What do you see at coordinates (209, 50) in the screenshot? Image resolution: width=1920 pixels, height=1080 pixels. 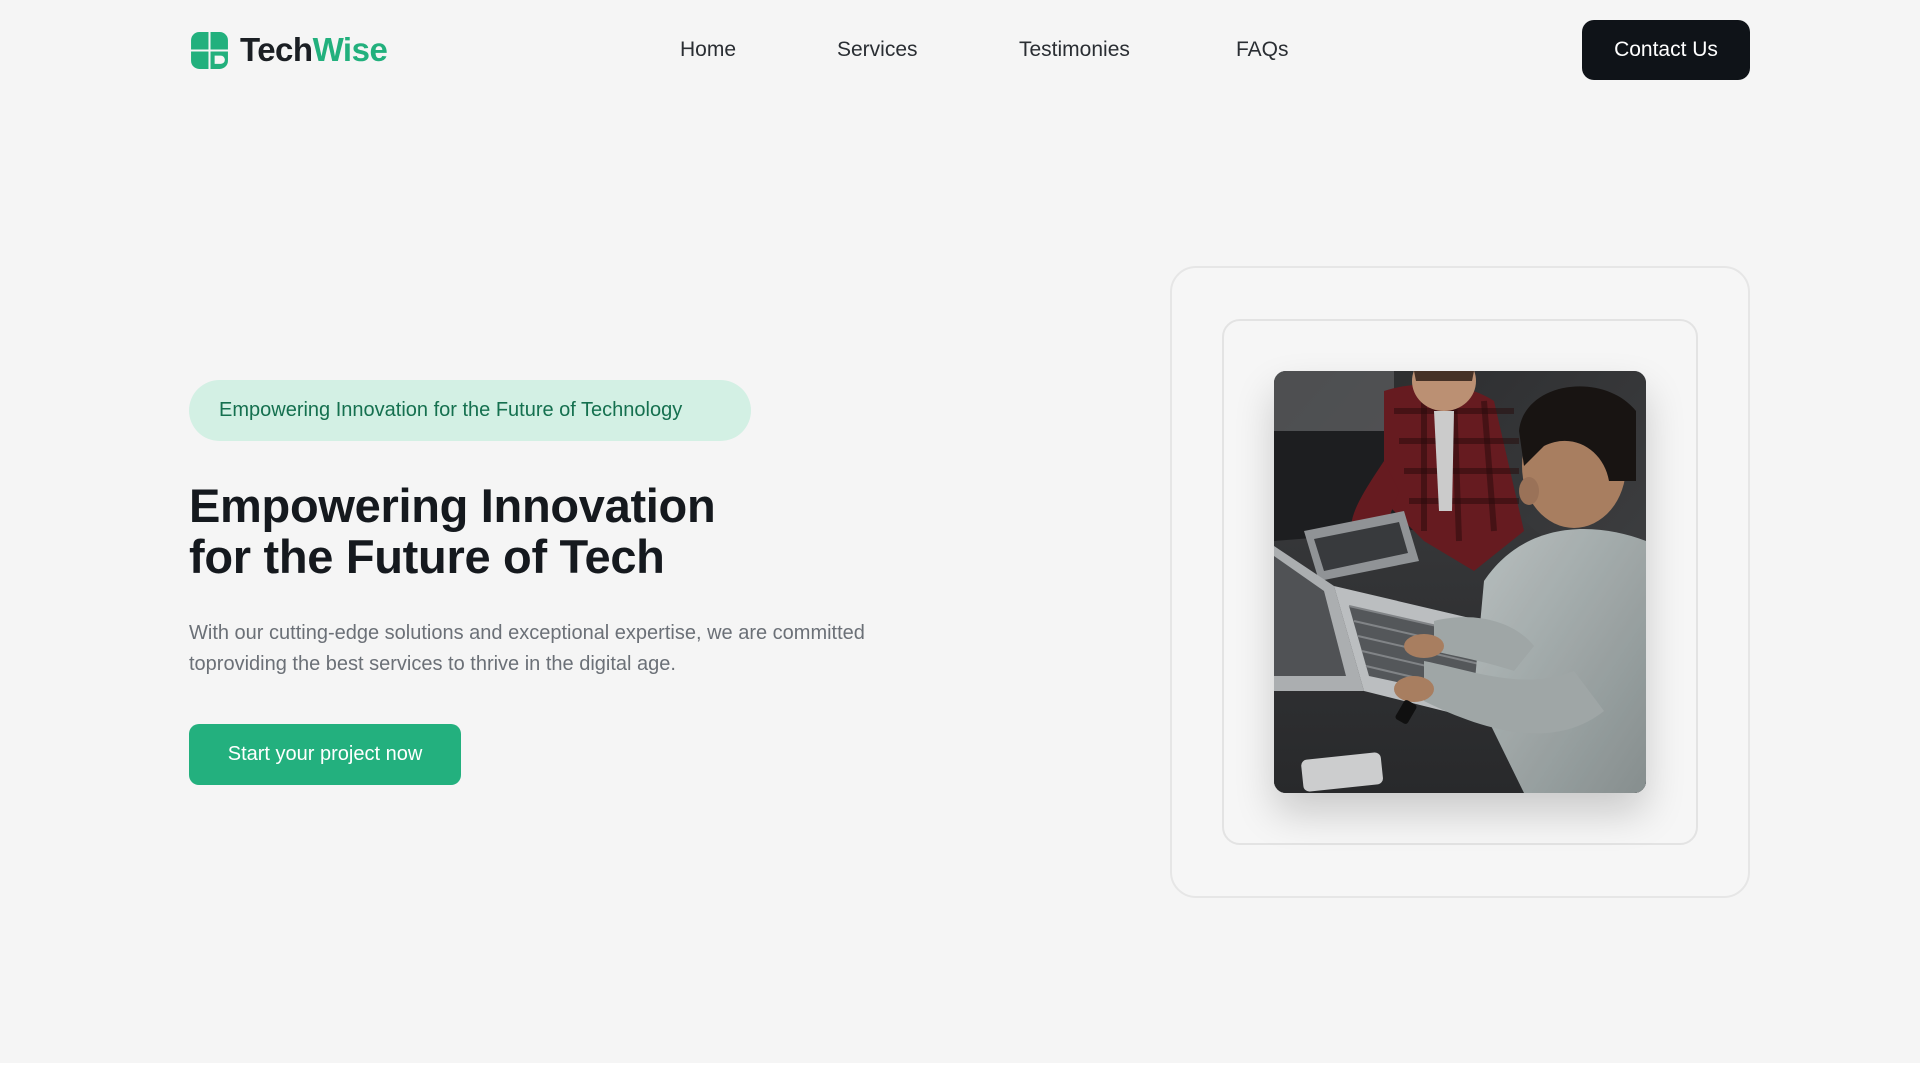 I see `logo-mark-icon` at bounding box center [209, 50].